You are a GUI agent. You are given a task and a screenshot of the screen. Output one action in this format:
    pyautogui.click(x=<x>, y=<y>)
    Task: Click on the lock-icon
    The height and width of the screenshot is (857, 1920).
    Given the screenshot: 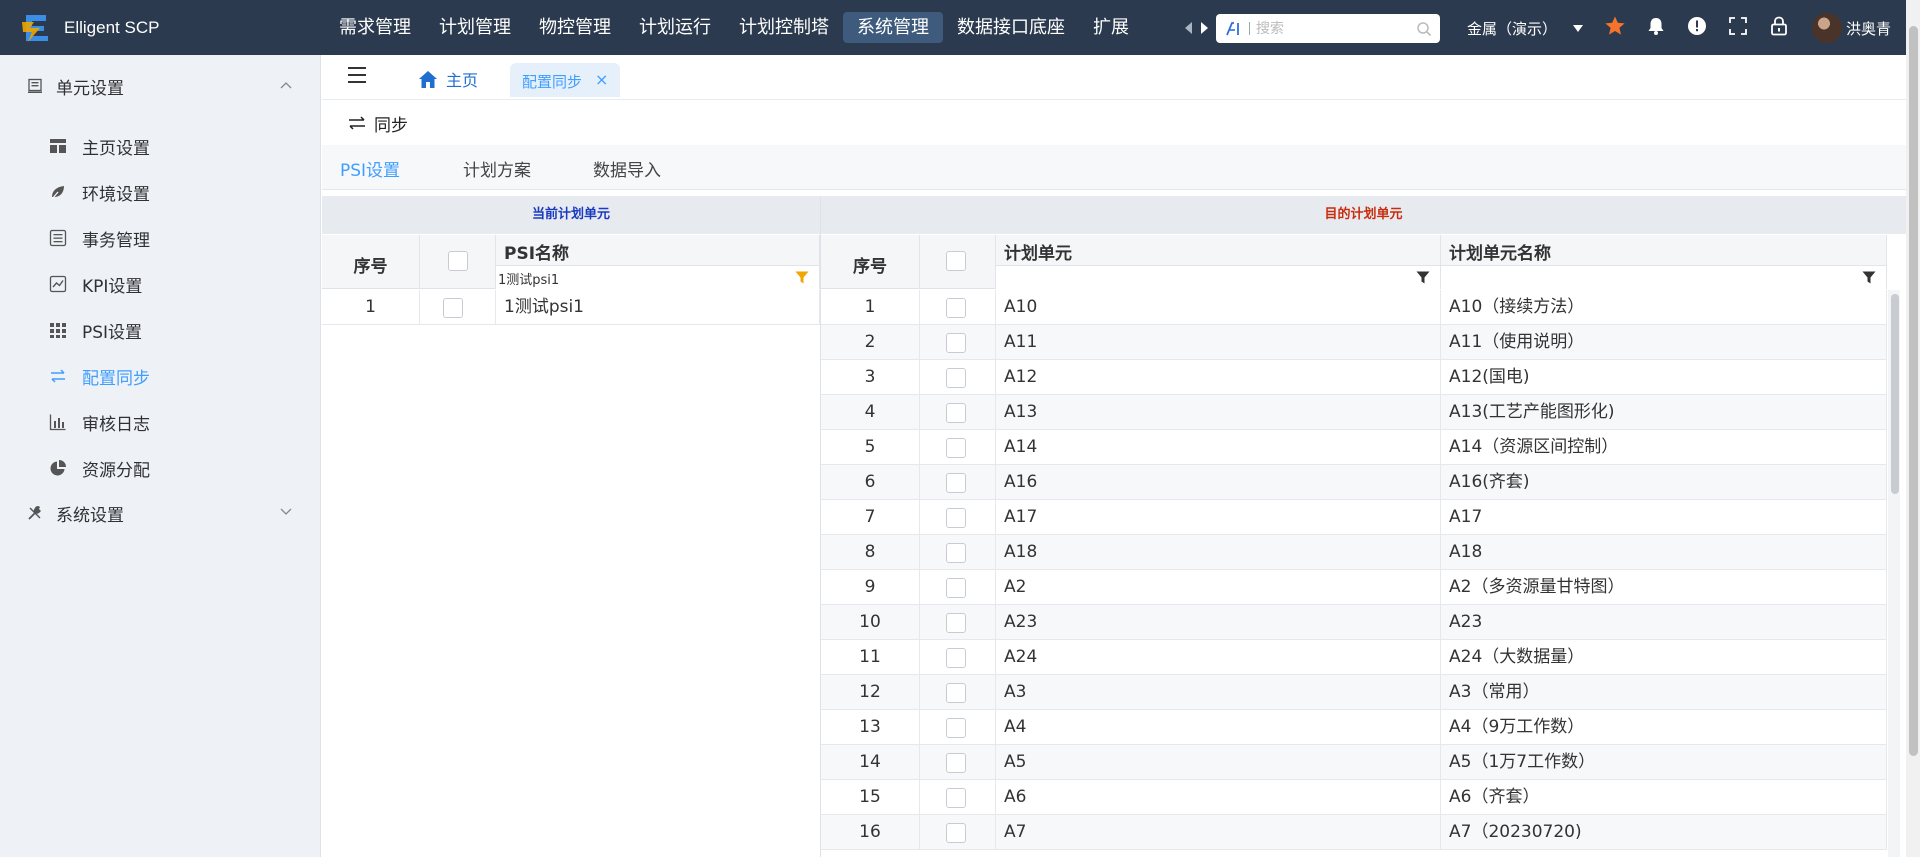 What is the action you would take?
    pyautogui.click(x=1779, y=26)
    